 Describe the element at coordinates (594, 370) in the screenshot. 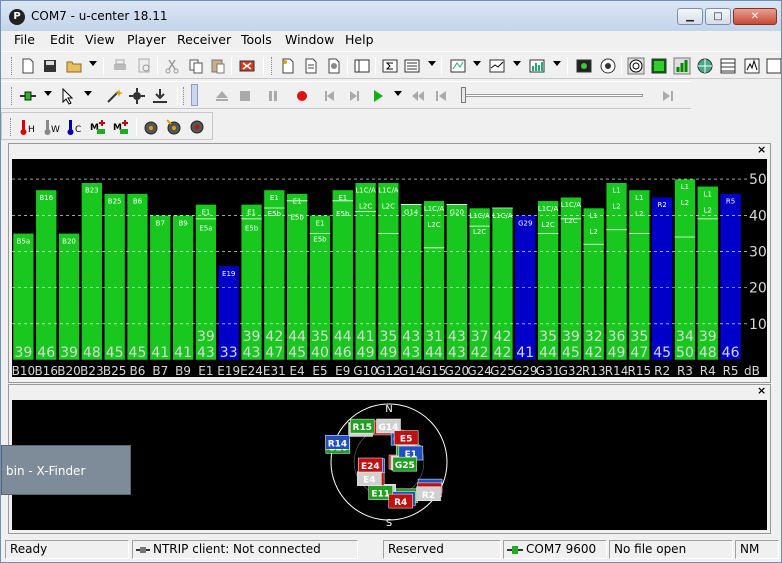

I see `satellite-id-label: R13` at that location.